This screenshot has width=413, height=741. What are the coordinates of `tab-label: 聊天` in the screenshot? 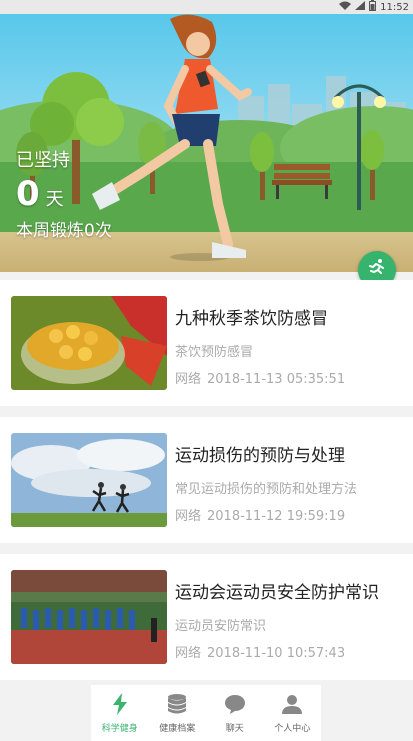 It's located at (234, 728).